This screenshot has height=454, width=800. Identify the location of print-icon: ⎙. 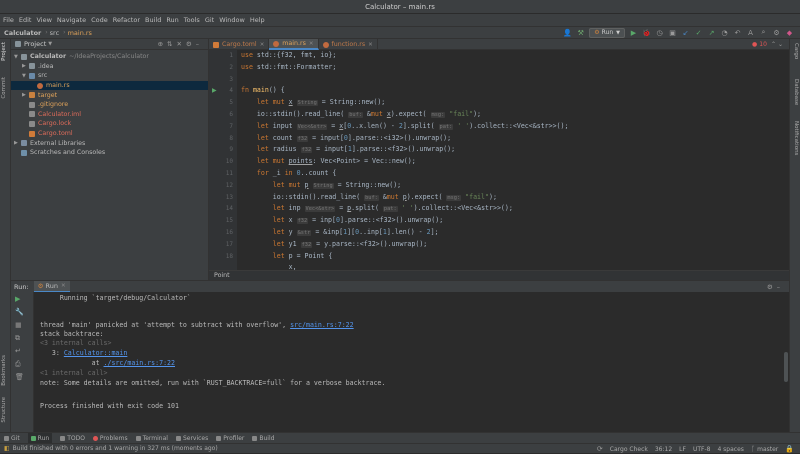
(18, 364).